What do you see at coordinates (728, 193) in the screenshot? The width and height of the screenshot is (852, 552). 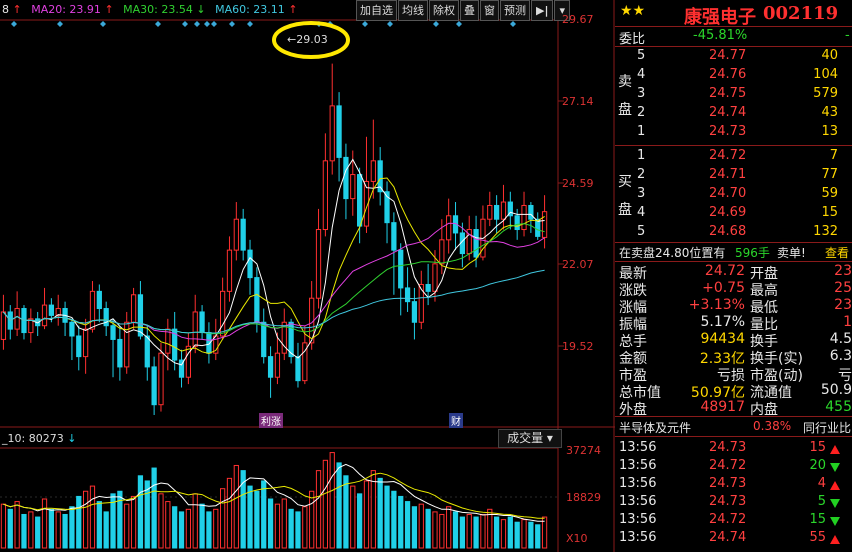 I see `order-price: 24.70` at bounding box center [728, 193].